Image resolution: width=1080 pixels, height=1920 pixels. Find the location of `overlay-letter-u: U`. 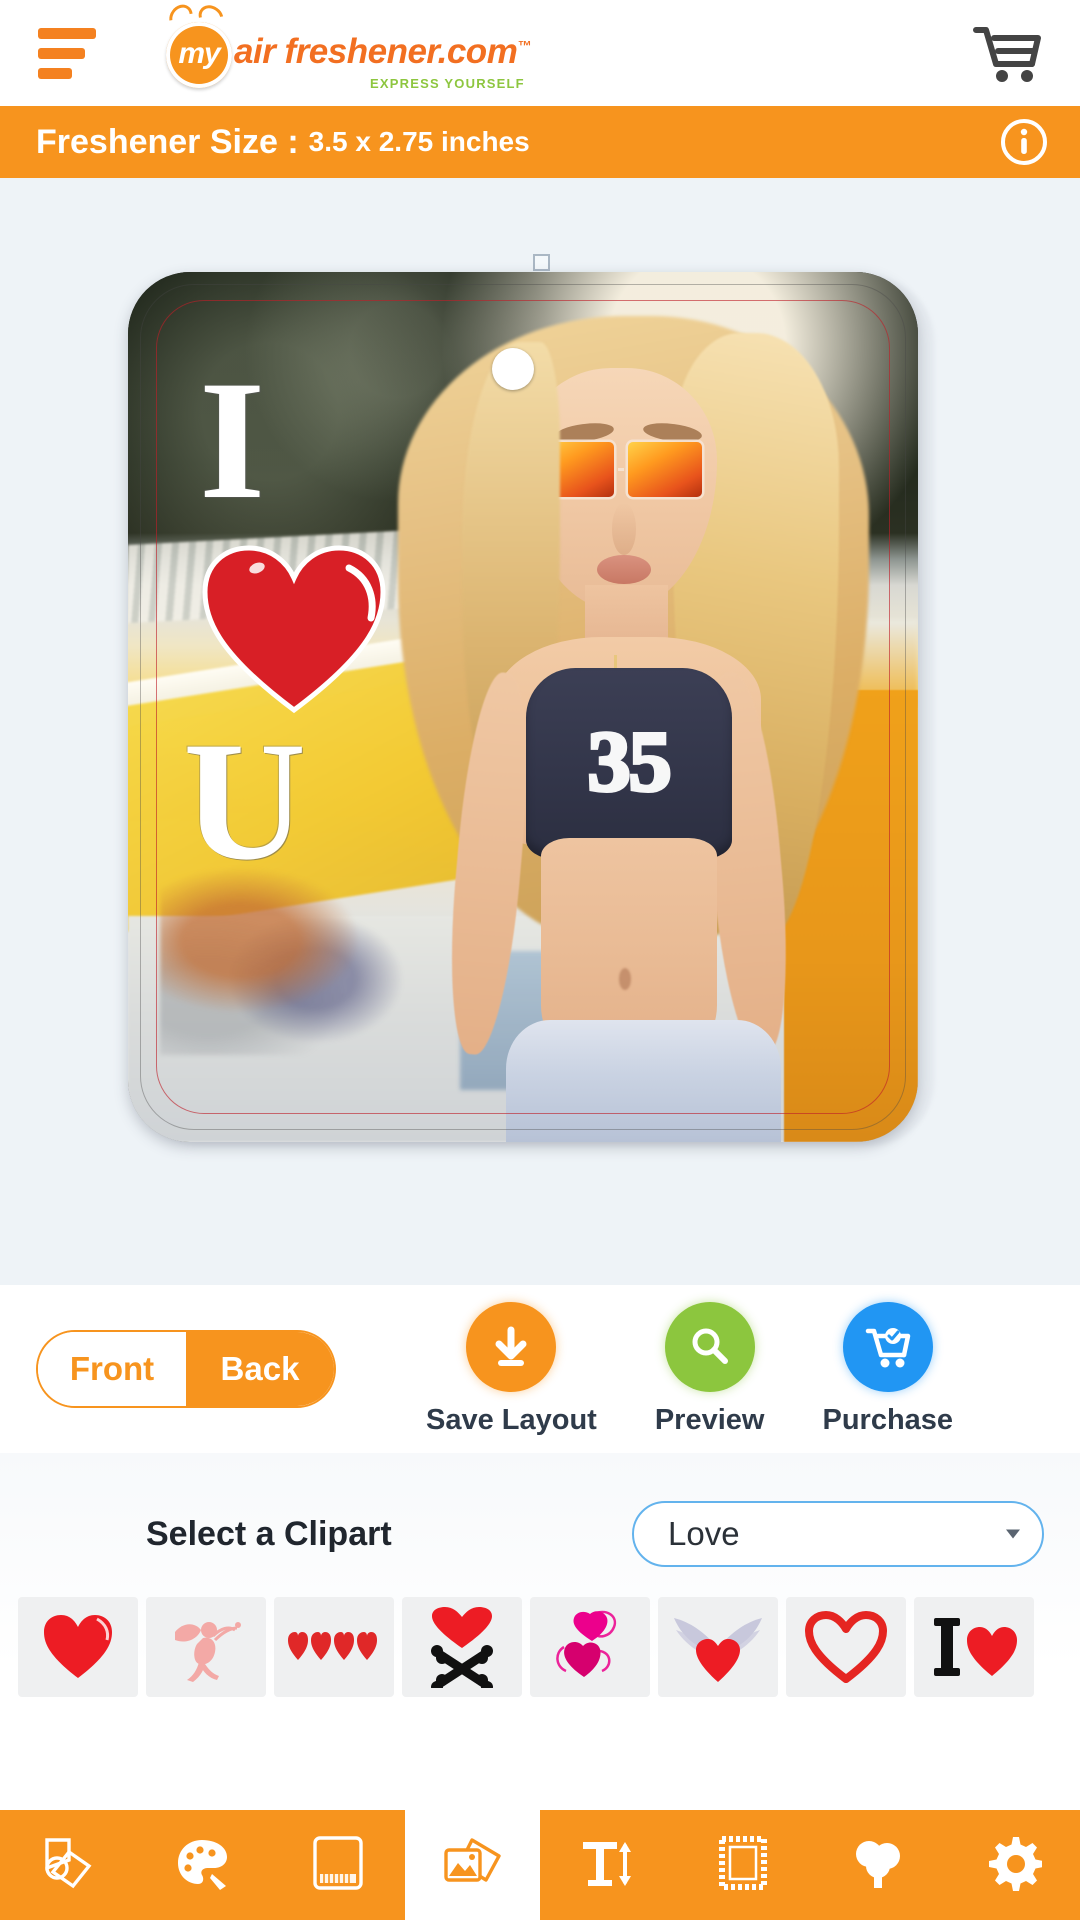

overlay-letter-u: U is located at coordinates (244, 801).